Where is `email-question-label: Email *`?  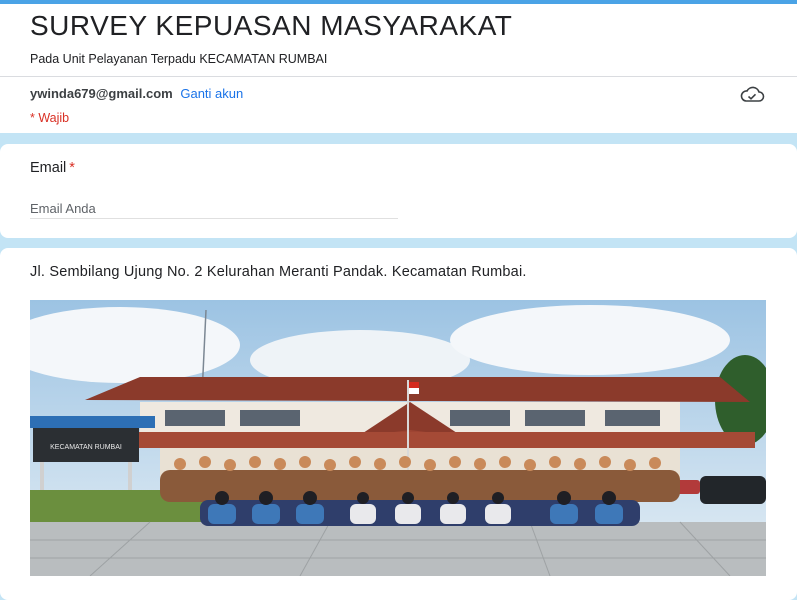 email-question-label: Email * is located at coordinates (52, 168).